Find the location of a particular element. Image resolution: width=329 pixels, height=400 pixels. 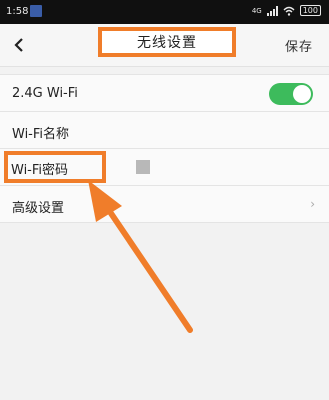

band-toggle is located at coordinates (291, 94).